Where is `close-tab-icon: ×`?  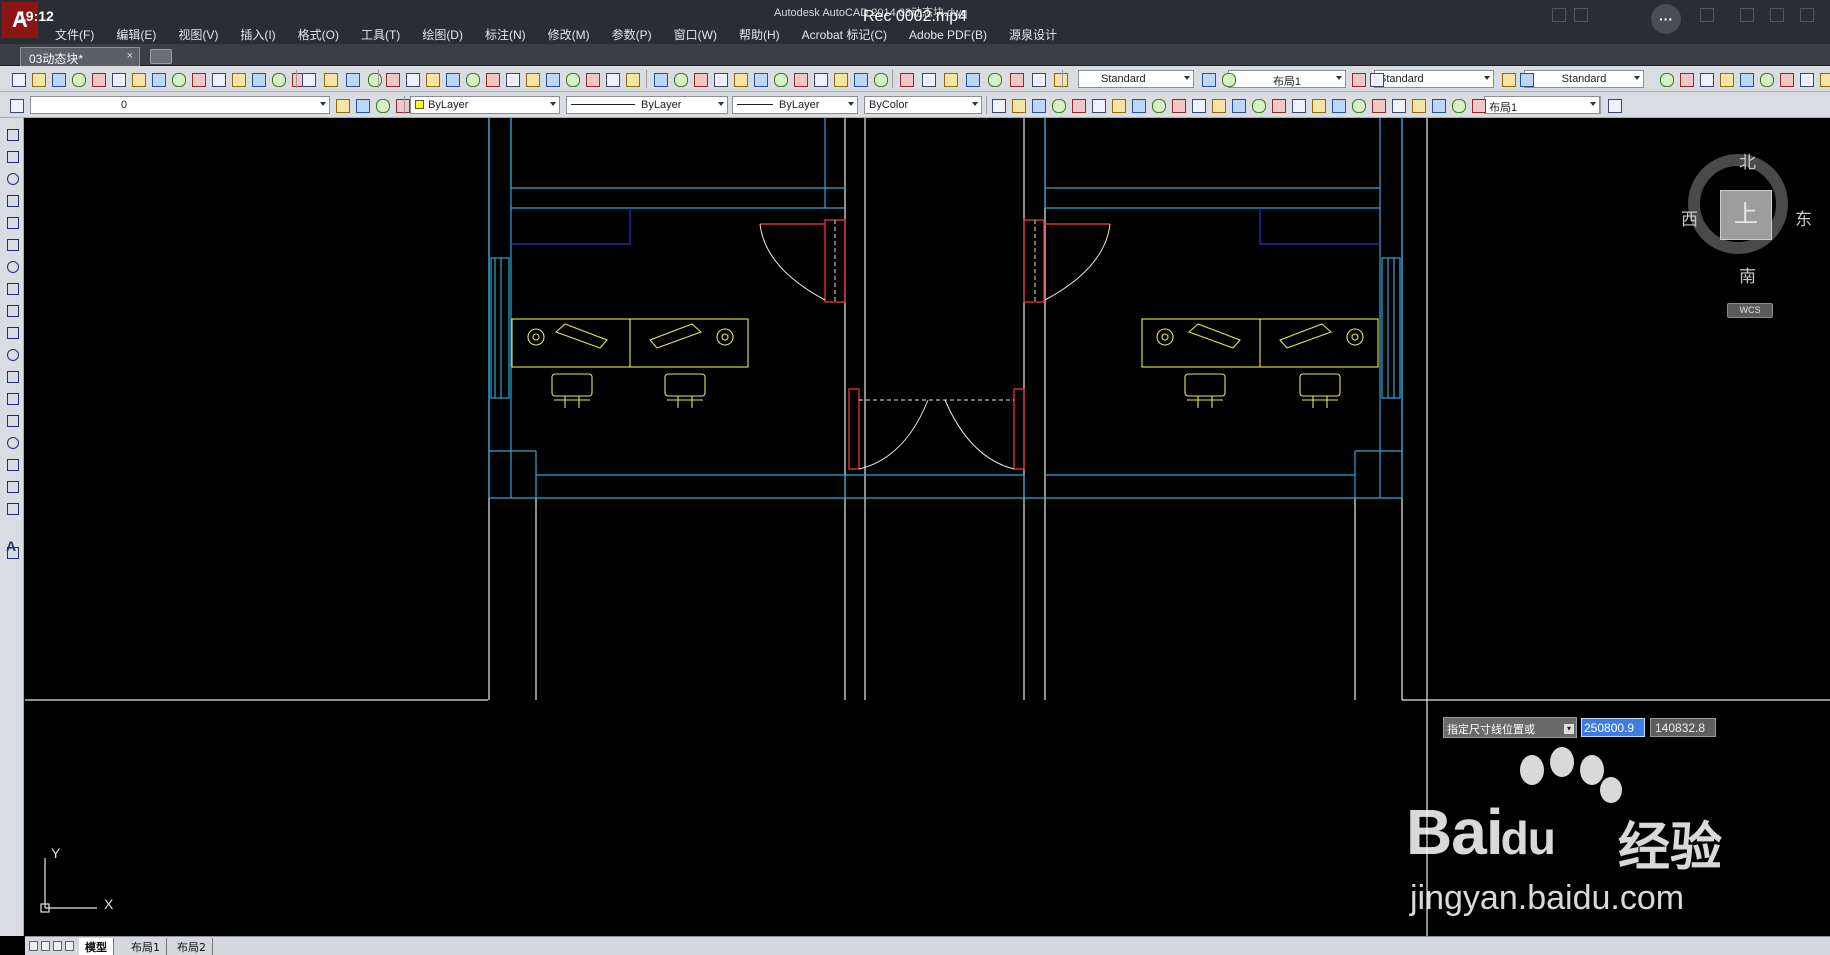
close-tab-icon: × is located at coordinates (130, 56).